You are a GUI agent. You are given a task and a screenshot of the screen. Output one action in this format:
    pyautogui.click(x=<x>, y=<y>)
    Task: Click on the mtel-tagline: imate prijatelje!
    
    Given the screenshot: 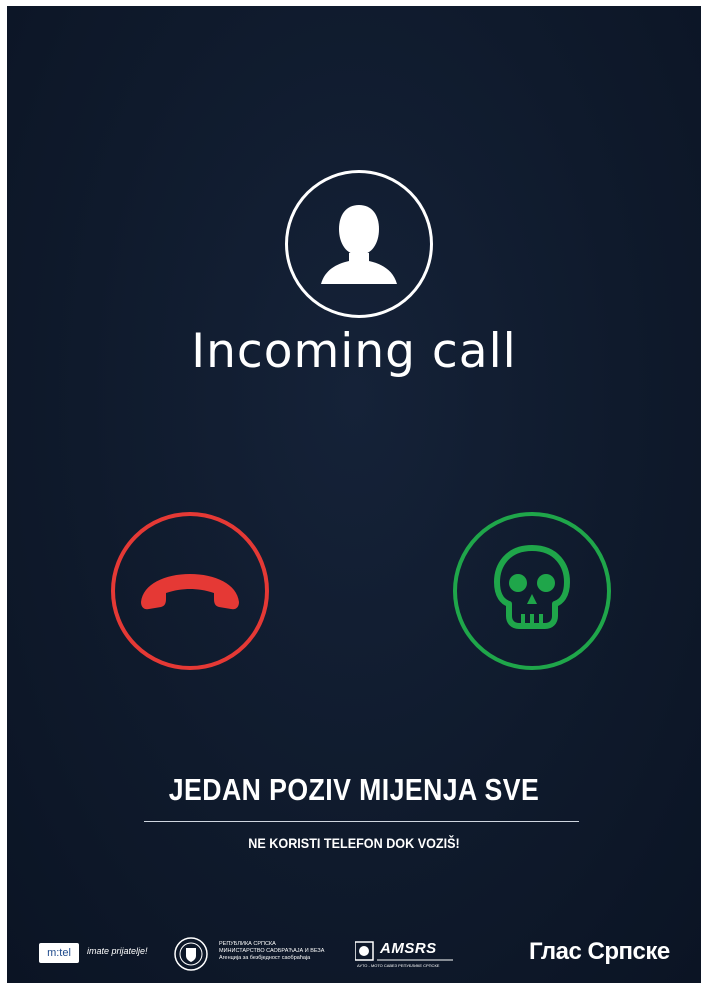 What is the action you would take?
    pyautogui.click(x=117, y=951)
    